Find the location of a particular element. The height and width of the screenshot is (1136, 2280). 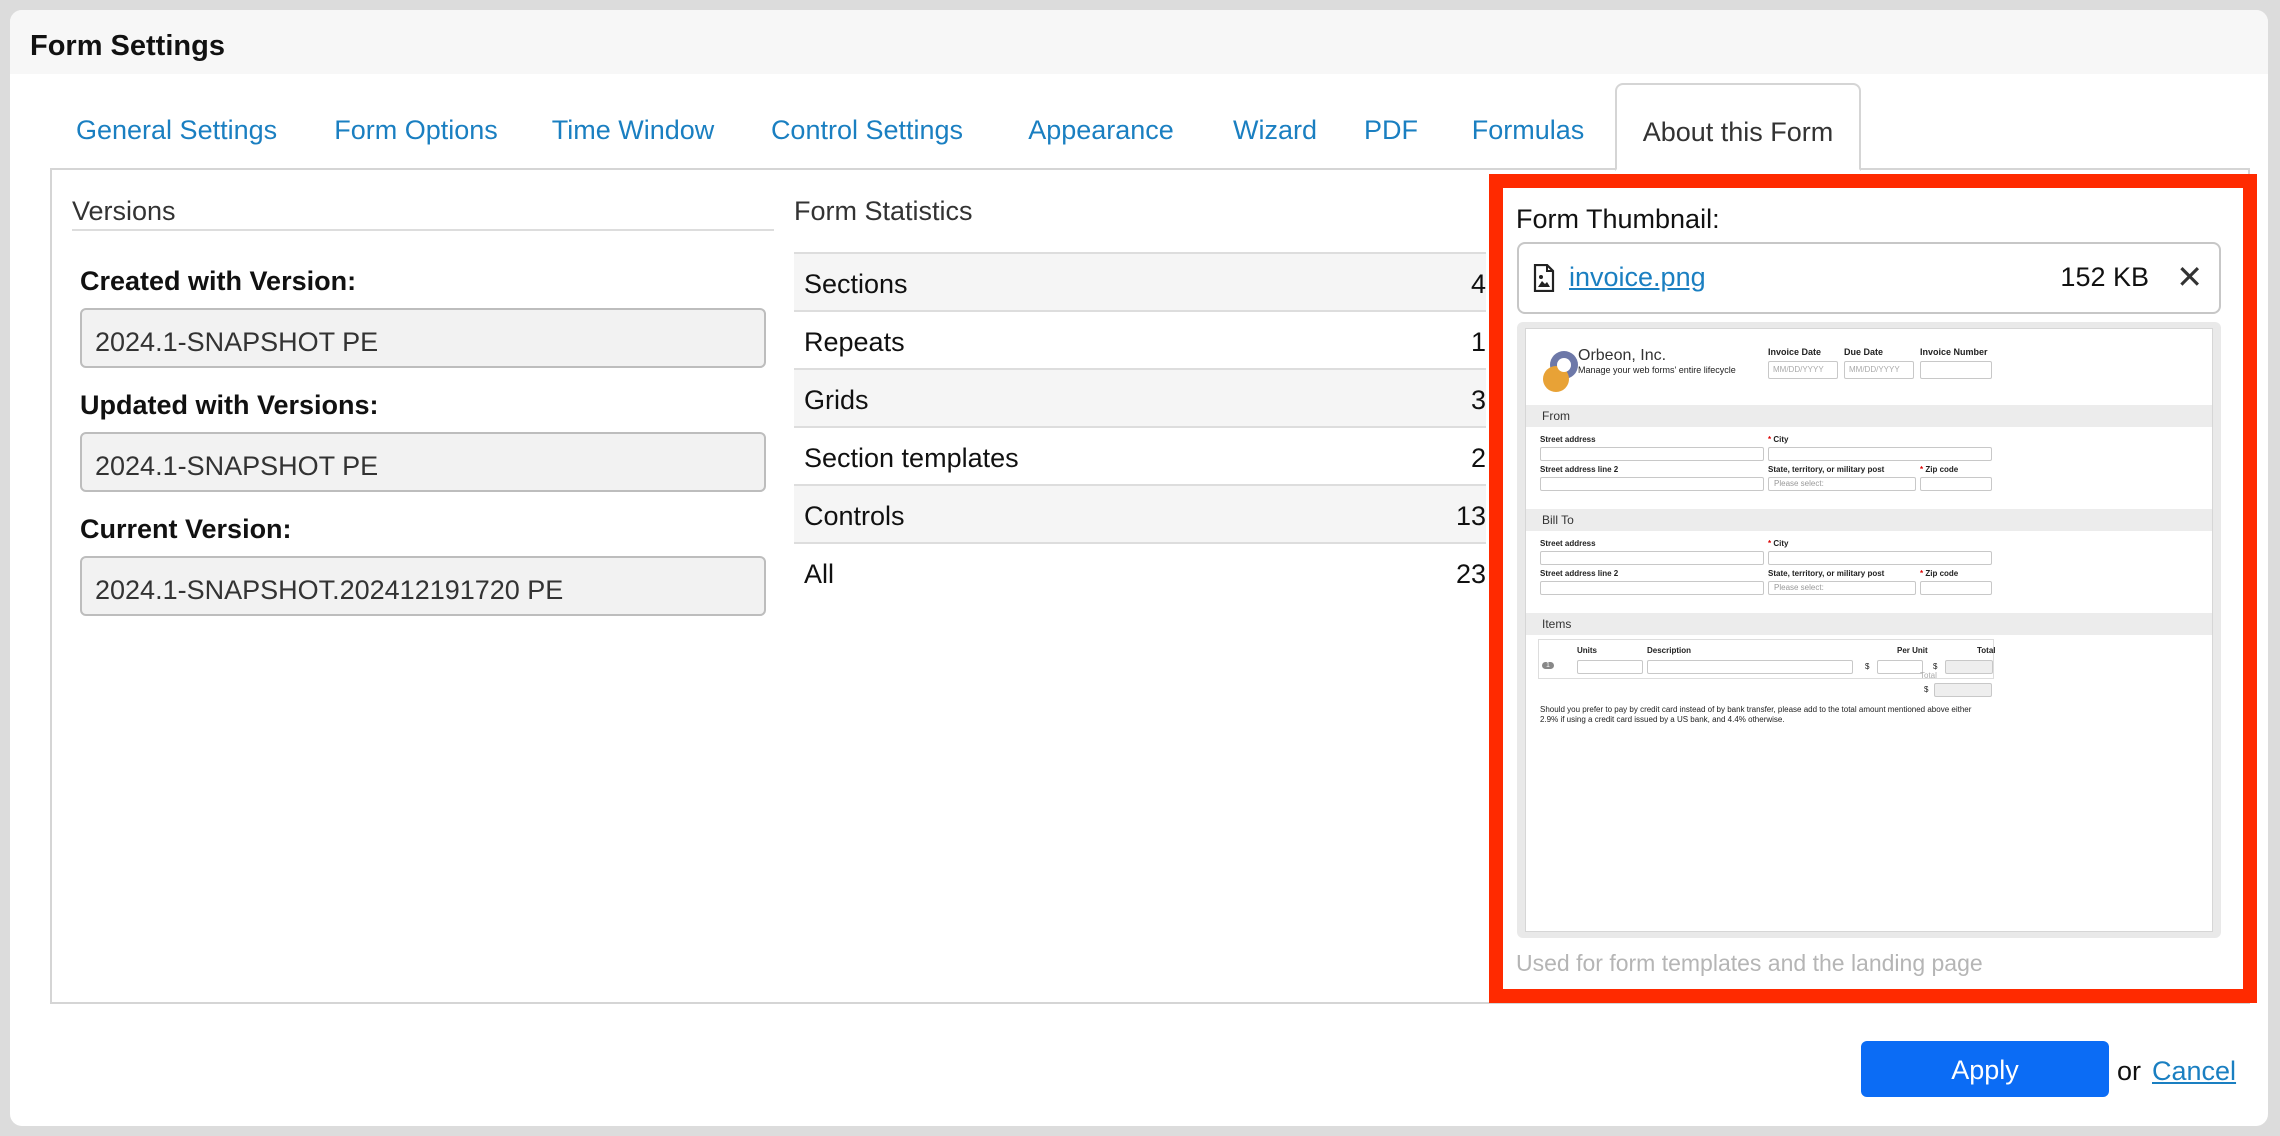

preview-from-section: From is located at coordinates (1869, 416).